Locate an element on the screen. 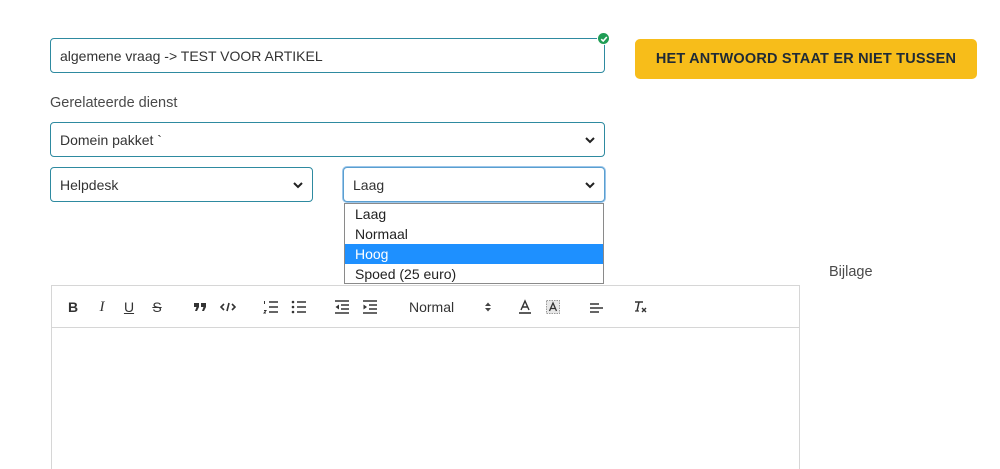 The width and height of the screenshot is (1000, 469). subject-value: algemene vraag -> TEST VOOR ARTIKEL is located at coordinates (191, 55).